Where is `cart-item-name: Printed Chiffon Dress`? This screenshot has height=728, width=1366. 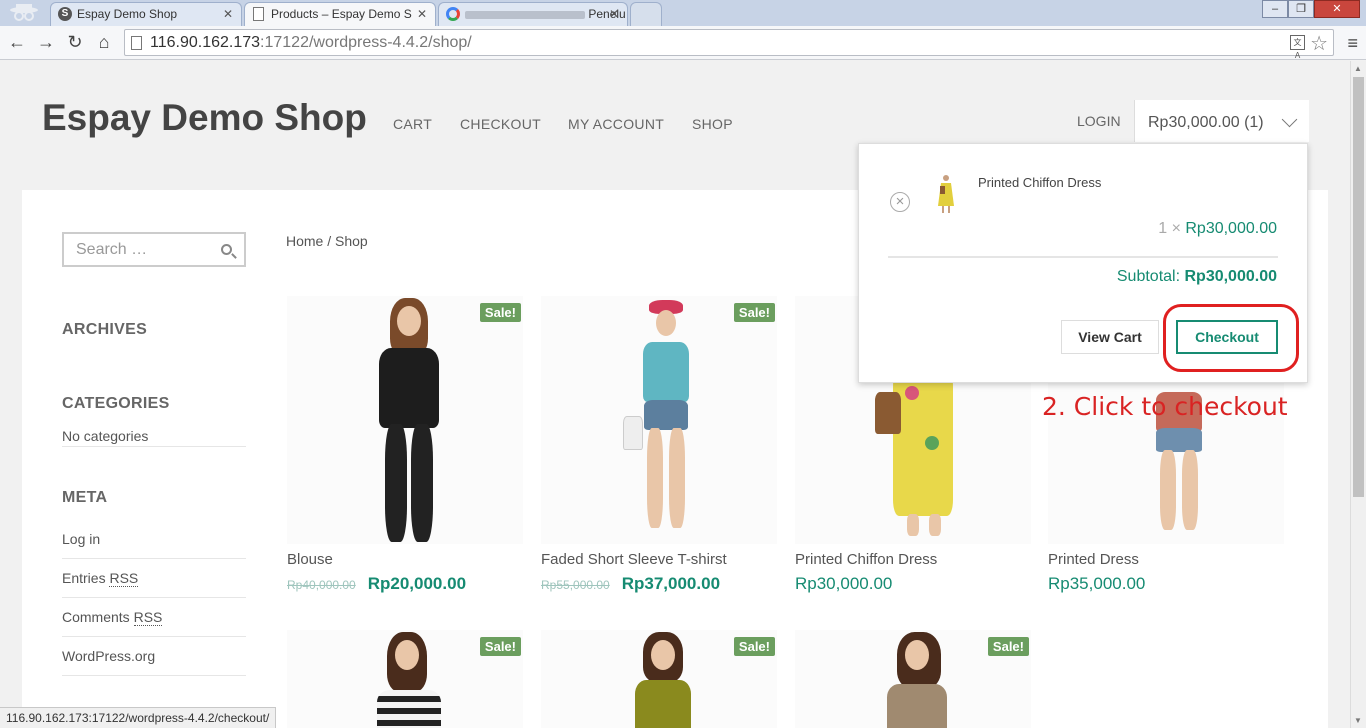 cart-item-name: Printed Chiffon Dress is located at coordinates (1039, 182).